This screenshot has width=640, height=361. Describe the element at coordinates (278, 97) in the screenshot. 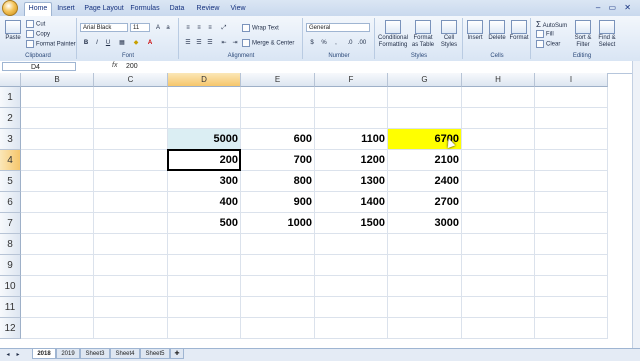

I see `cell-e1` at that location.